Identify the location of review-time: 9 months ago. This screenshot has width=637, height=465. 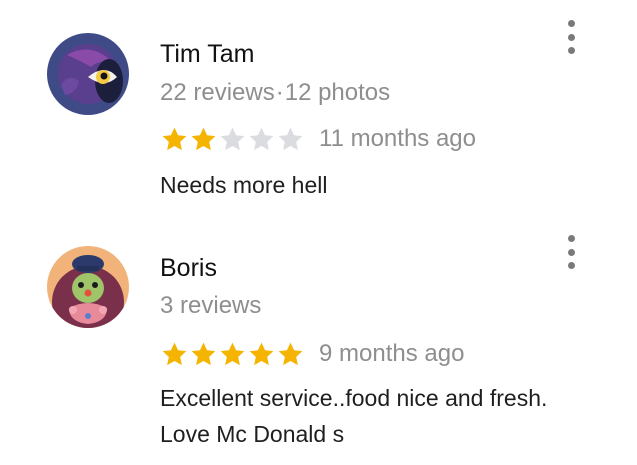
(392, 353).